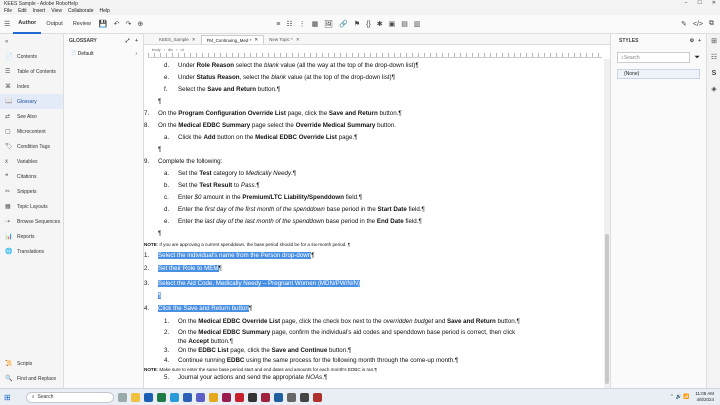 Image resolution: width=720 pixels, height=405 pixels. What do you see at coordinates (103, 24) in the screenshot?
I see `save-icon: 💾` at bounding box center [103, 24].